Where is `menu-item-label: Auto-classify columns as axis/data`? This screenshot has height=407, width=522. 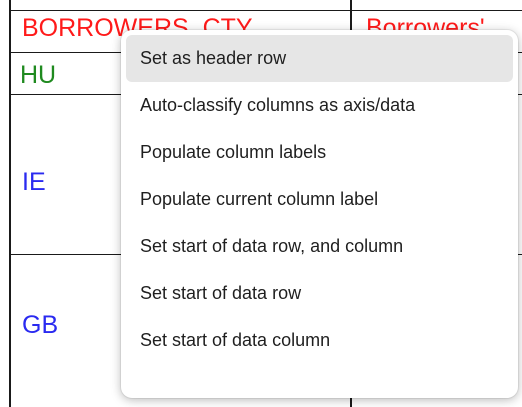 menu-item-label: Auto-classify columns as axis/data is located at coordinates (278, 105).